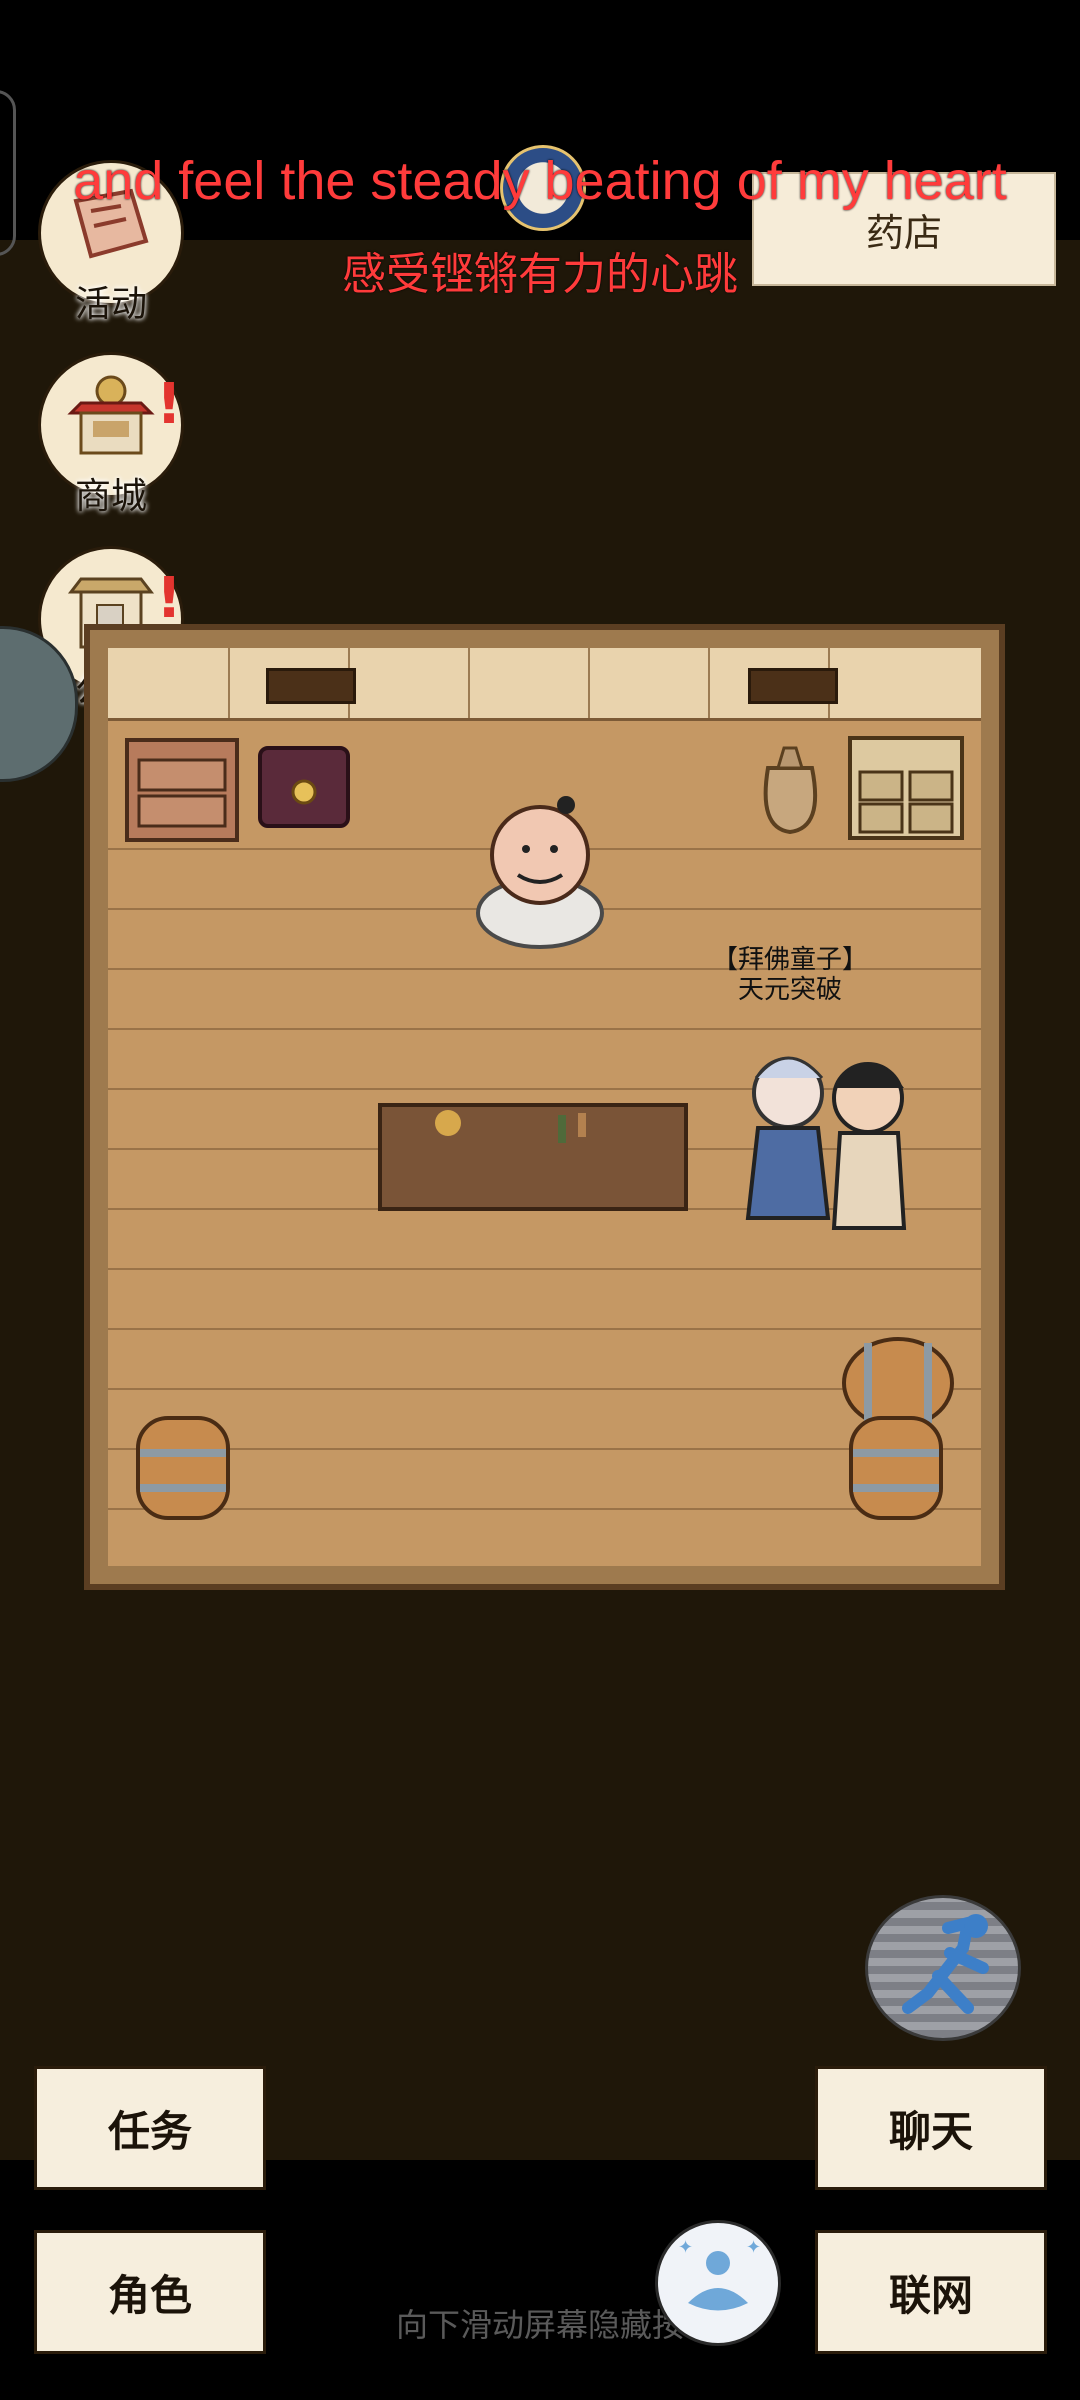 This screenshot has width=1080, height=2400. Describe the element at coordinates (540, 181) in the screenshot. I see `subtitle-english: and feel the steady beating of my heart` at that location.